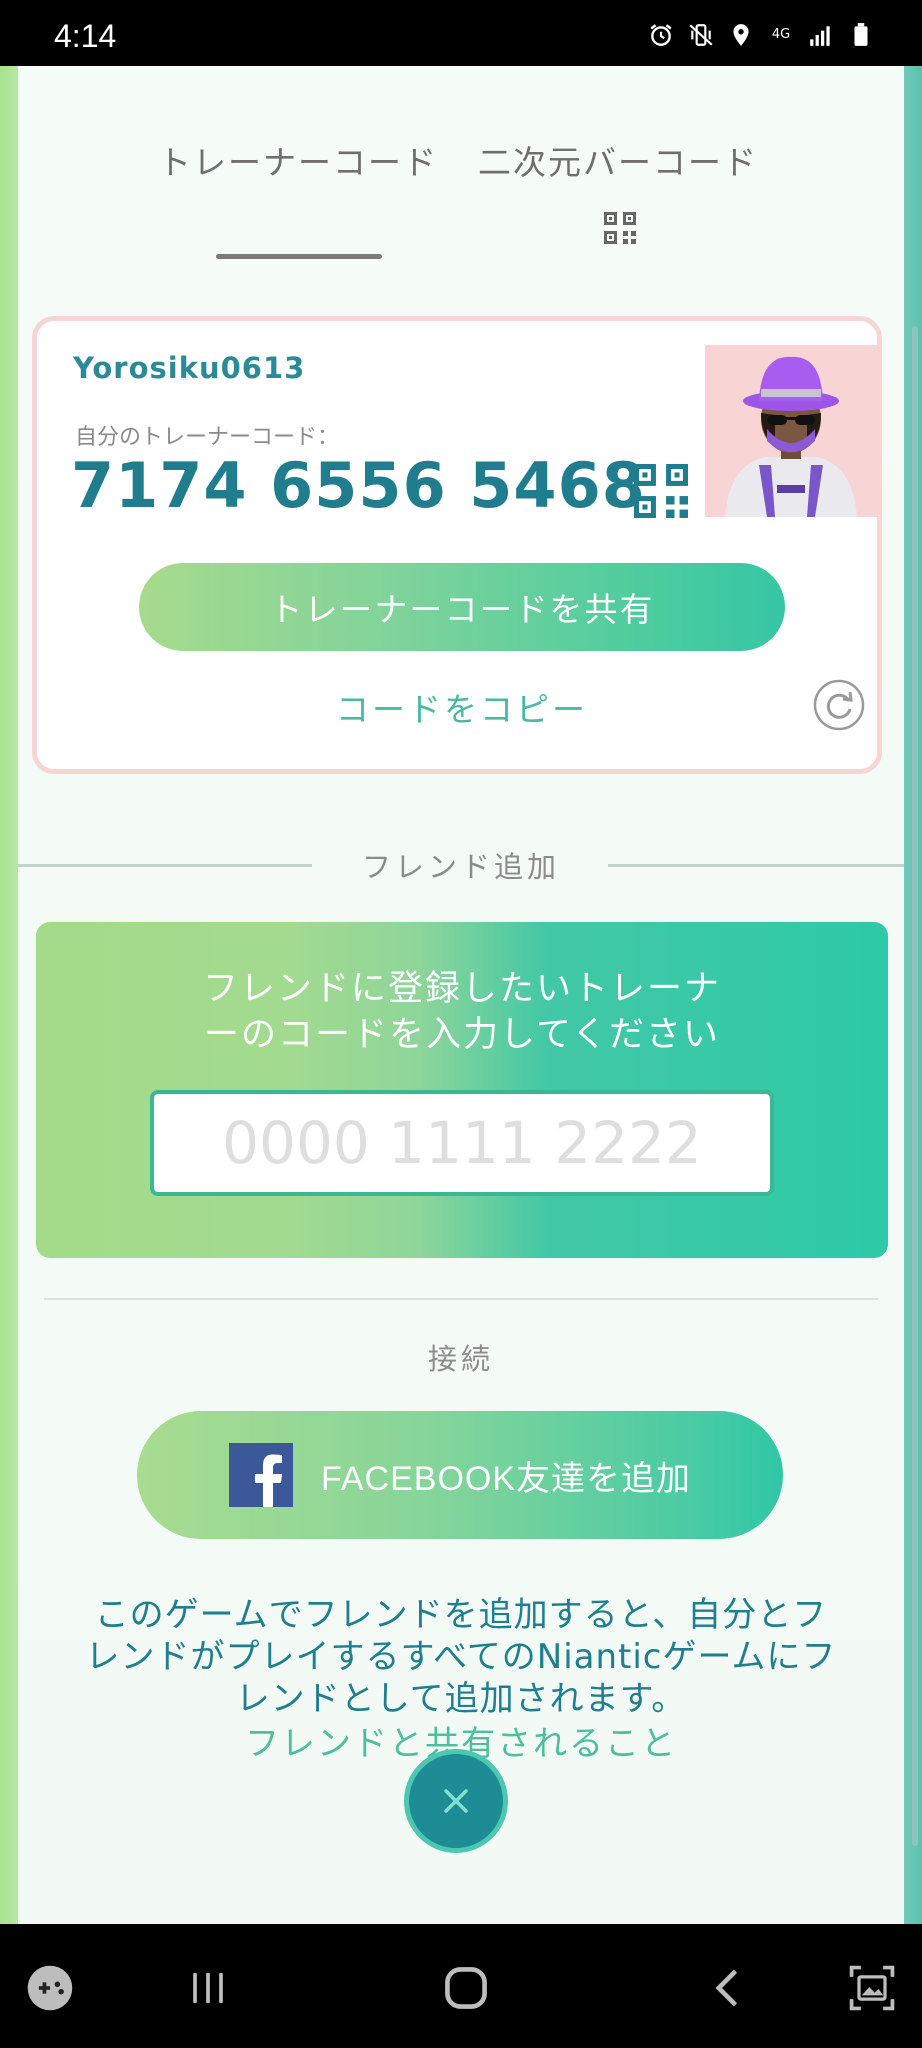 The image size is (922, 2048). What do you see at coordinates (701, 35) in the screenshot?
I see `vibrate-icon` at bounding box center [701, 35].